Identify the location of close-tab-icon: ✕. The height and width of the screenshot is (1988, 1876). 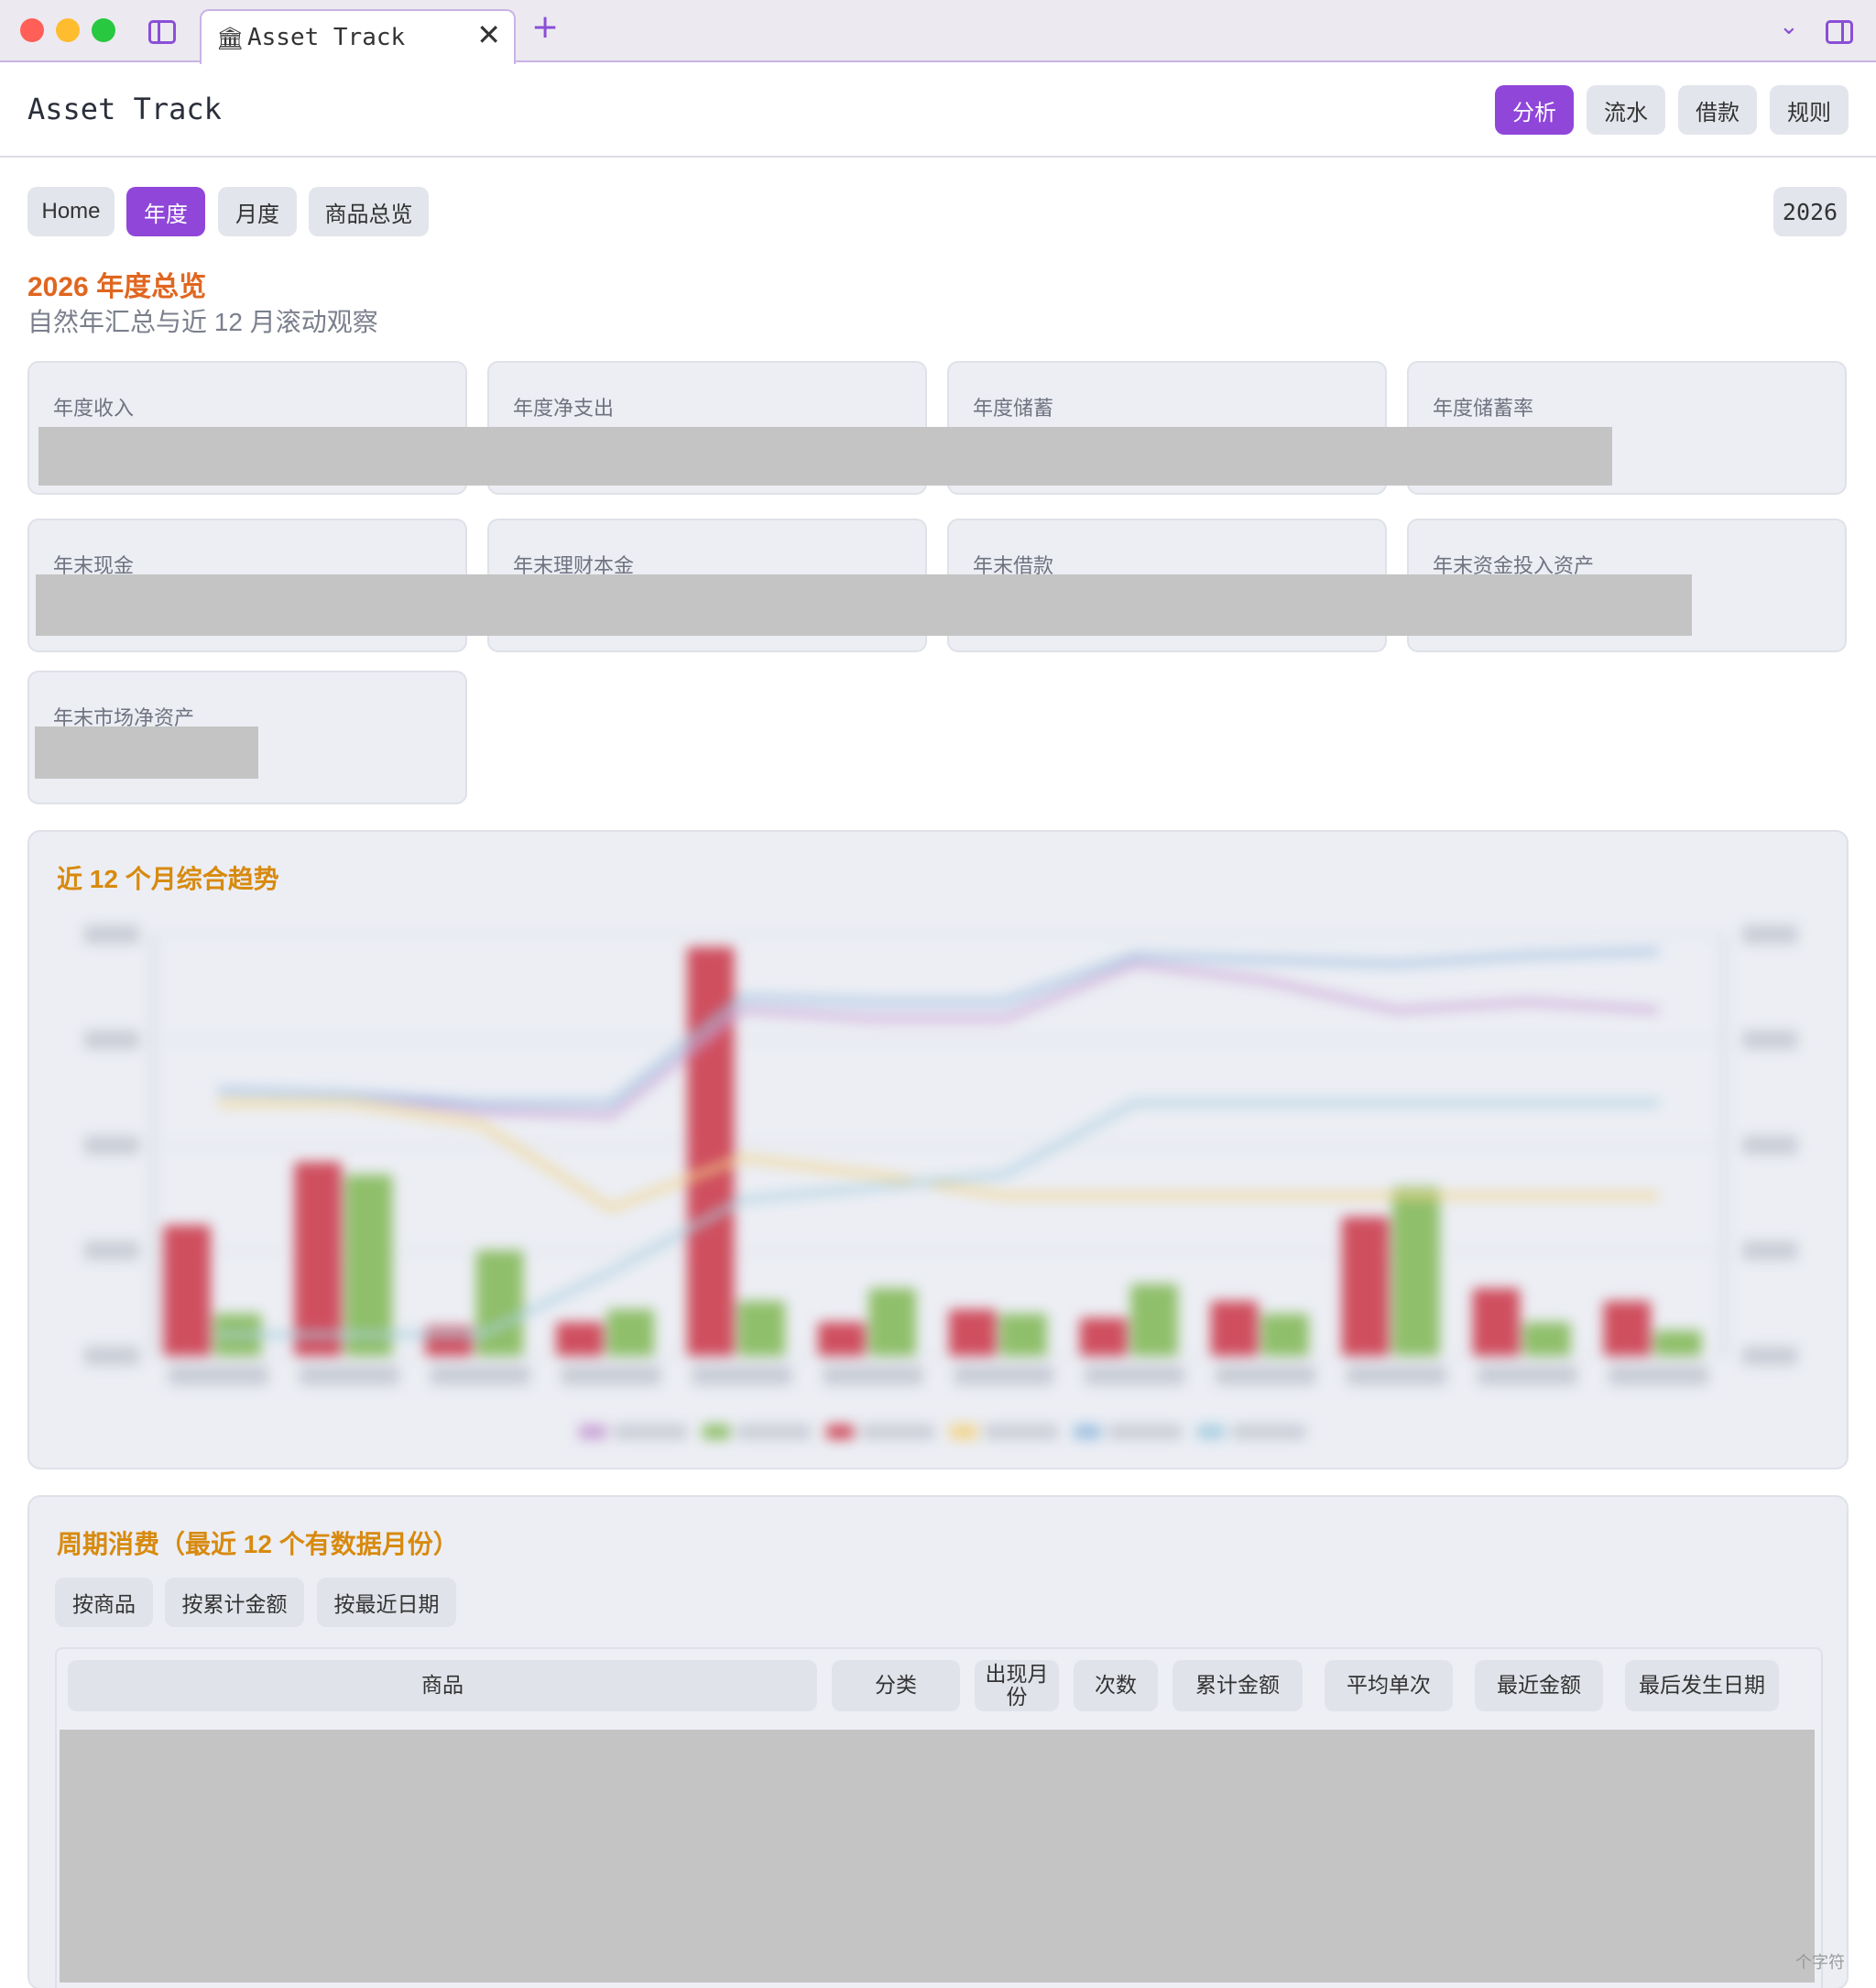
(488, 35).